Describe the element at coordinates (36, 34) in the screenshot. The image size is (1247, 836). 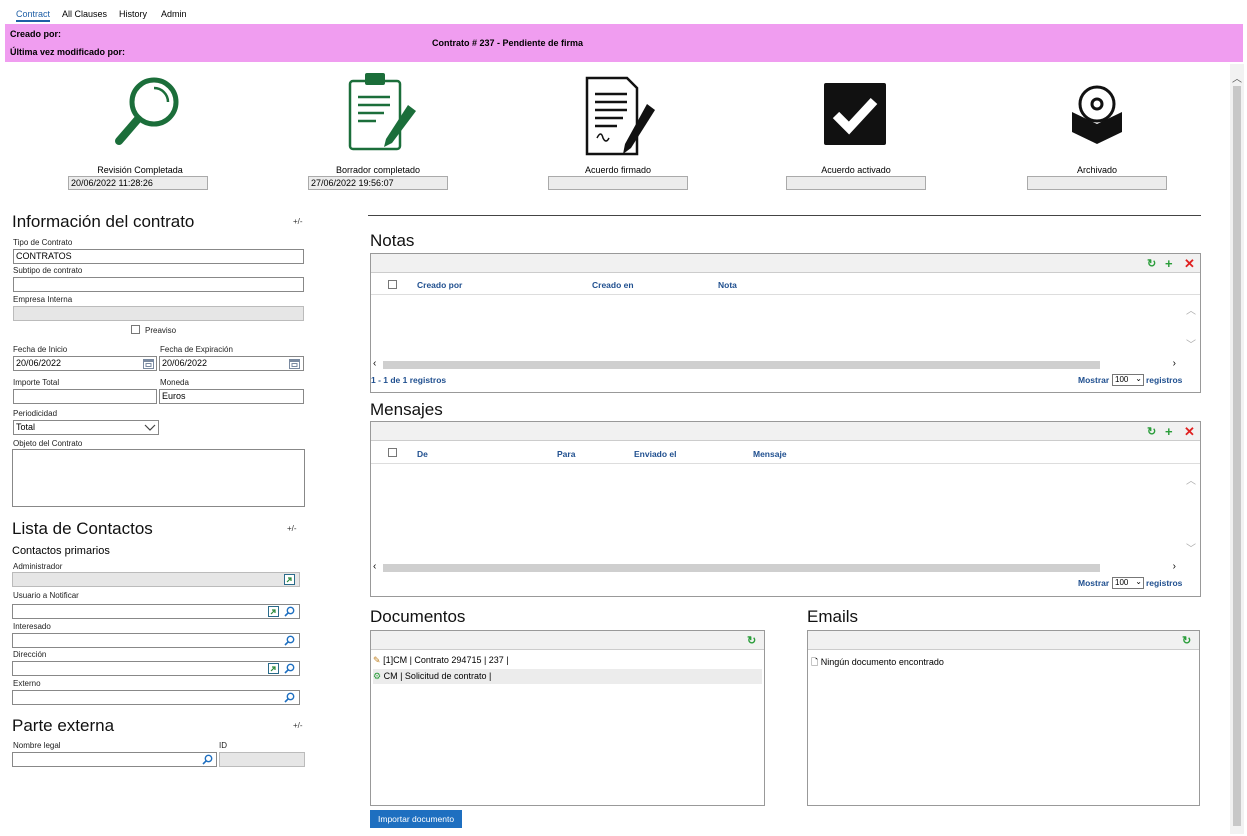
I see `created-by-label: Creado por:` at that location.